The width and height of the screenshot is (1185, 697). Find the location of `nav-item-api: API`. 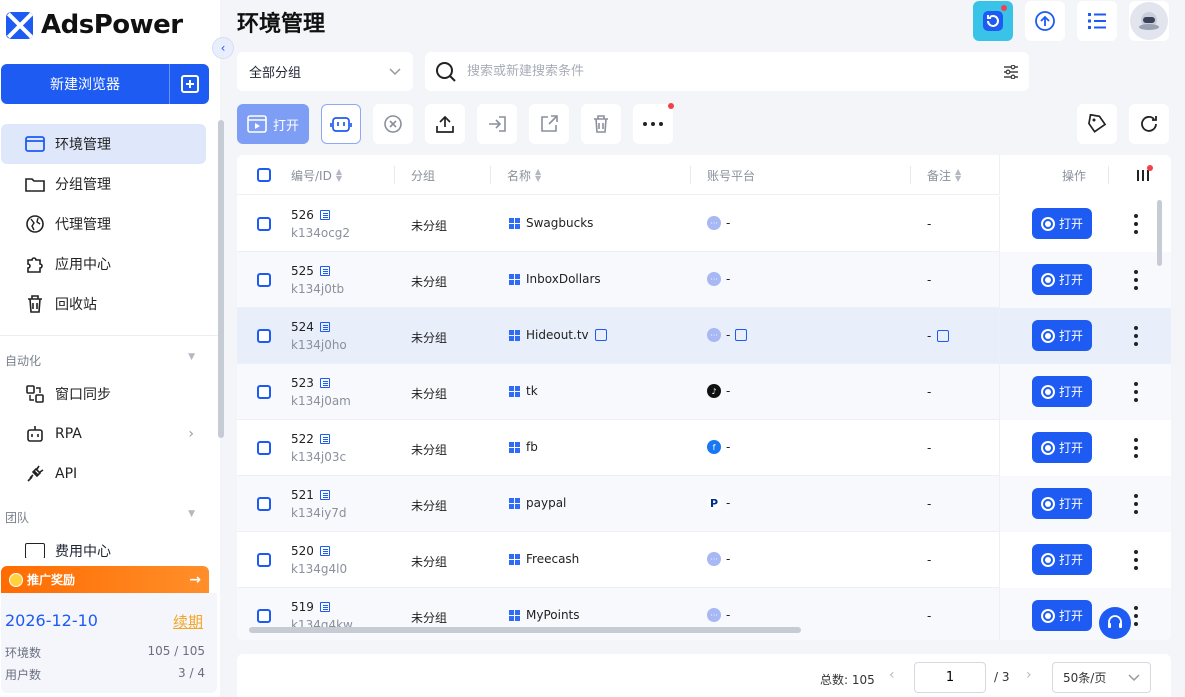

nav-item-api: API is located at coordinates (103, 474).